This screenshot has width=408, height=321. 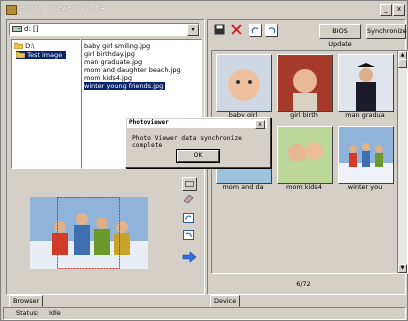 I want to click on status-value: Idle, so click(x=54, y=313).